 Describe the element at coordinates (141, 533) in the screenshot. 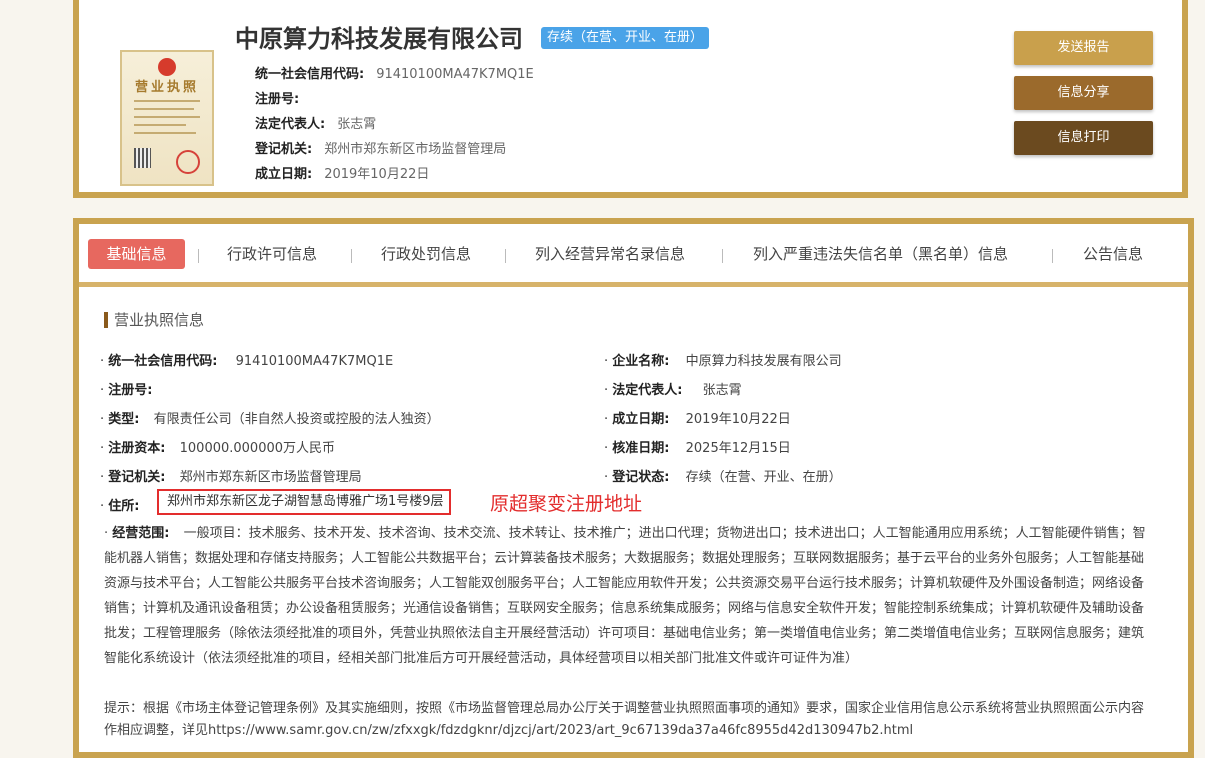

I see `scope-label: 经营范围:` at that location.